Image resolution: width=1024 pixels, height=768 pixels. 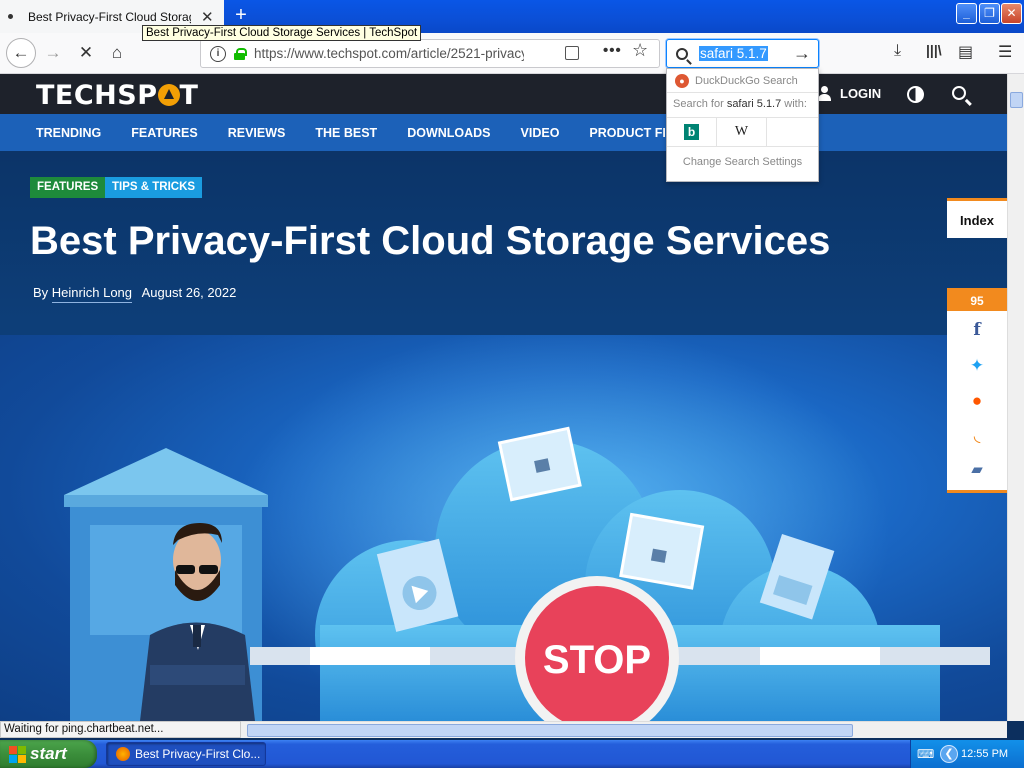 I want to click on window-close-button: ✕, so click(x=1011, y=13).